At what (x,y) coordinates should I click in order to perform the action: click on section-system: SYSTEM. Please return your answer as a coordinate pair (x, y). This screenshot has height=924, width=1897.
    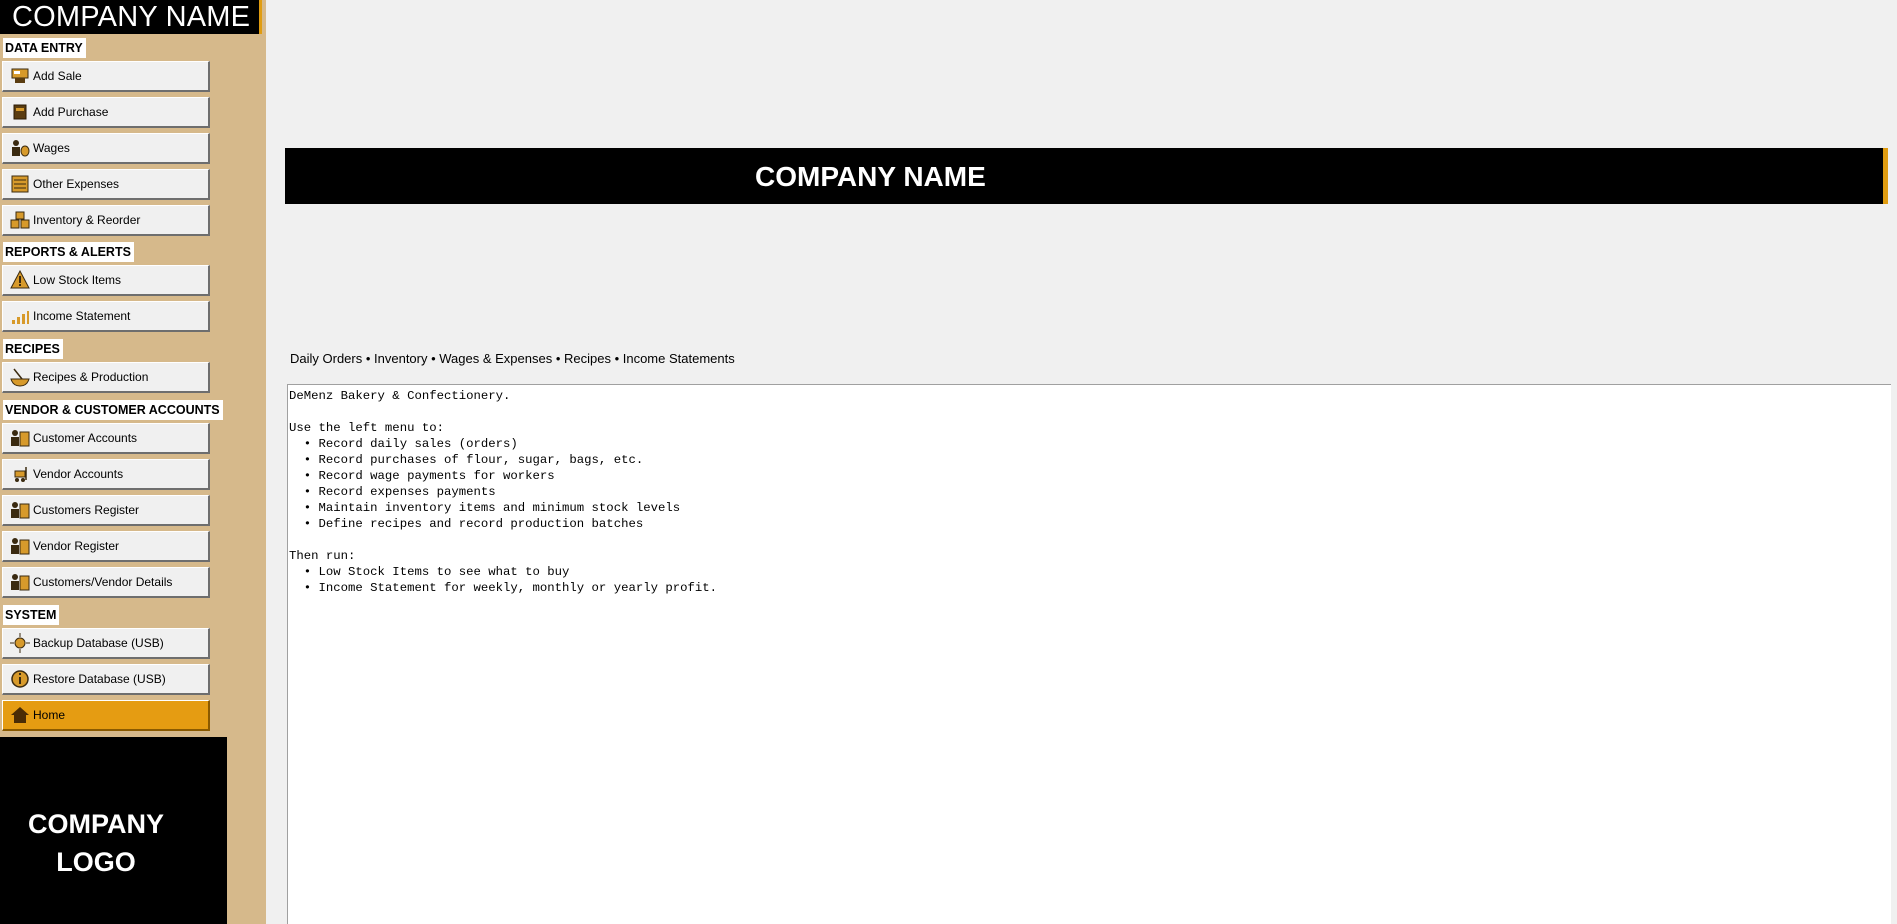
    Looking at the image, I should click on (31, 615).